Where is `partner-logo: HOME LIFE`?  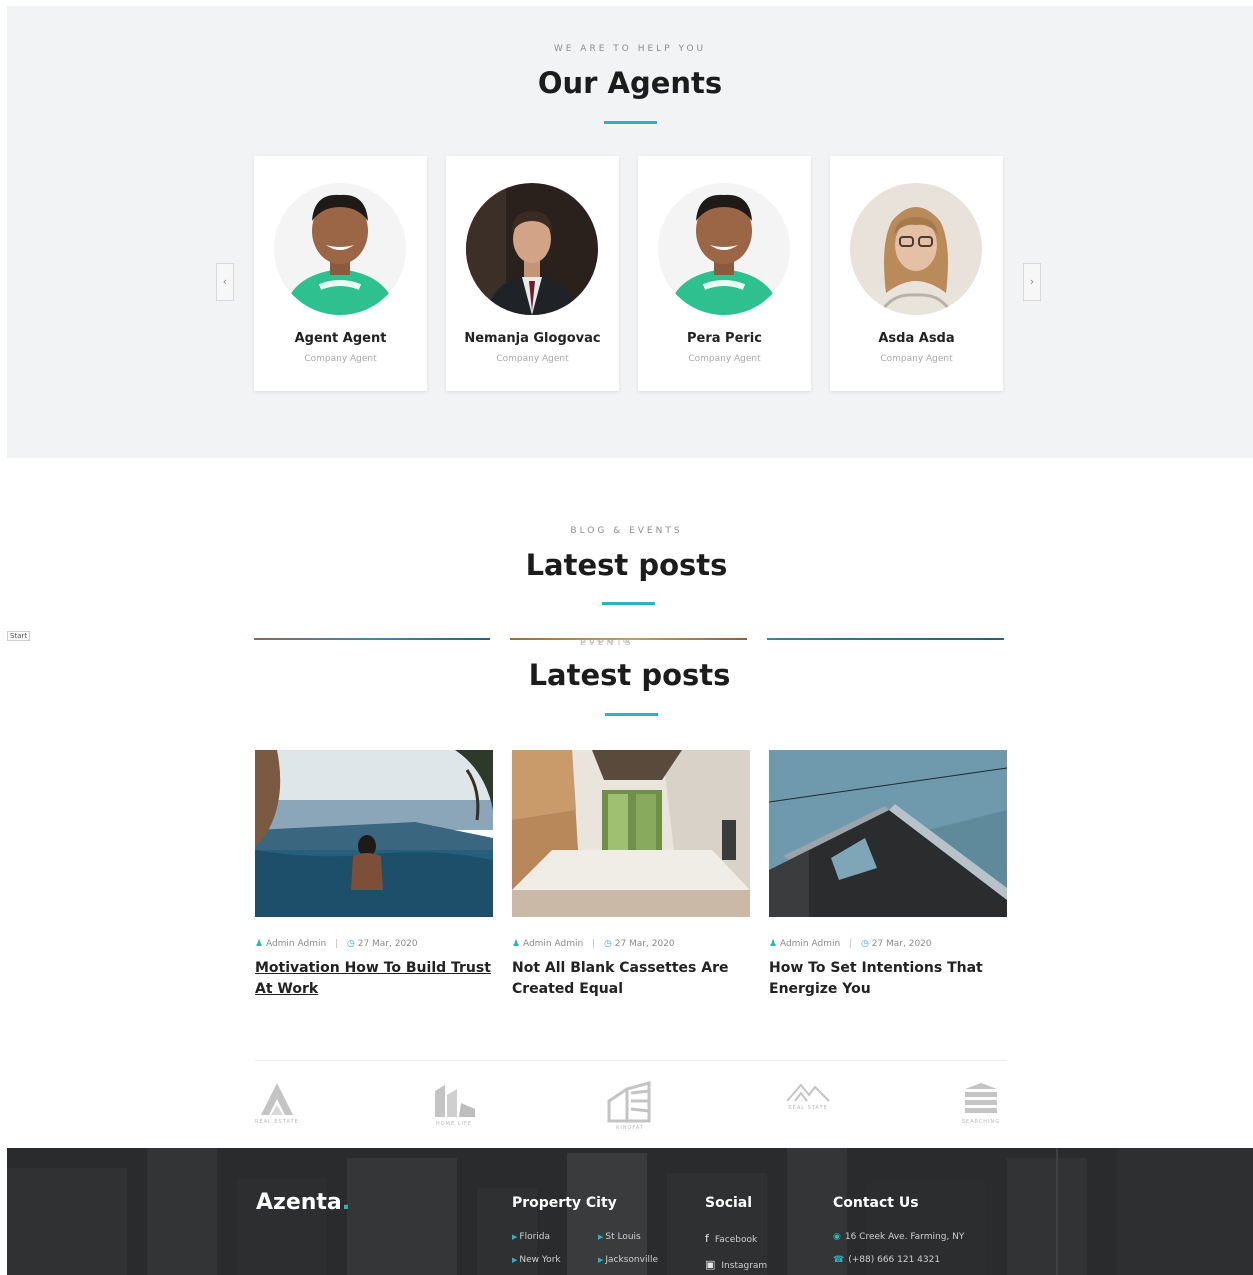
partner-logo: HOME LIFE is located at coordinates (454, 1104).